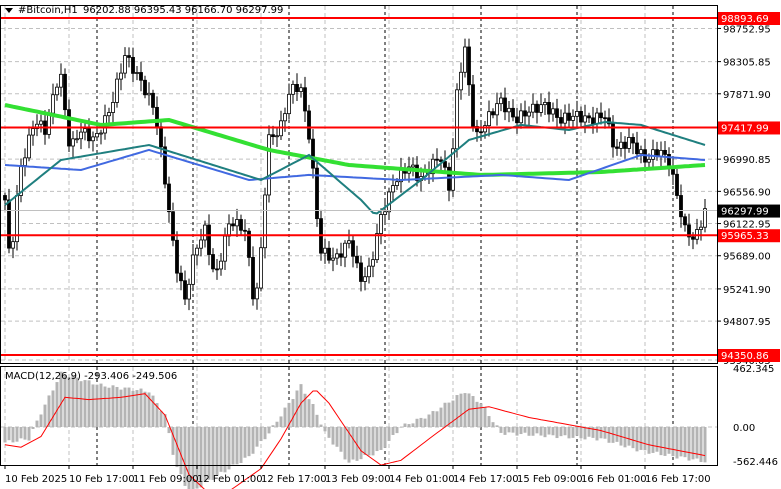  I want to click on macd-tick-label: -562.446, so click(755, 462).